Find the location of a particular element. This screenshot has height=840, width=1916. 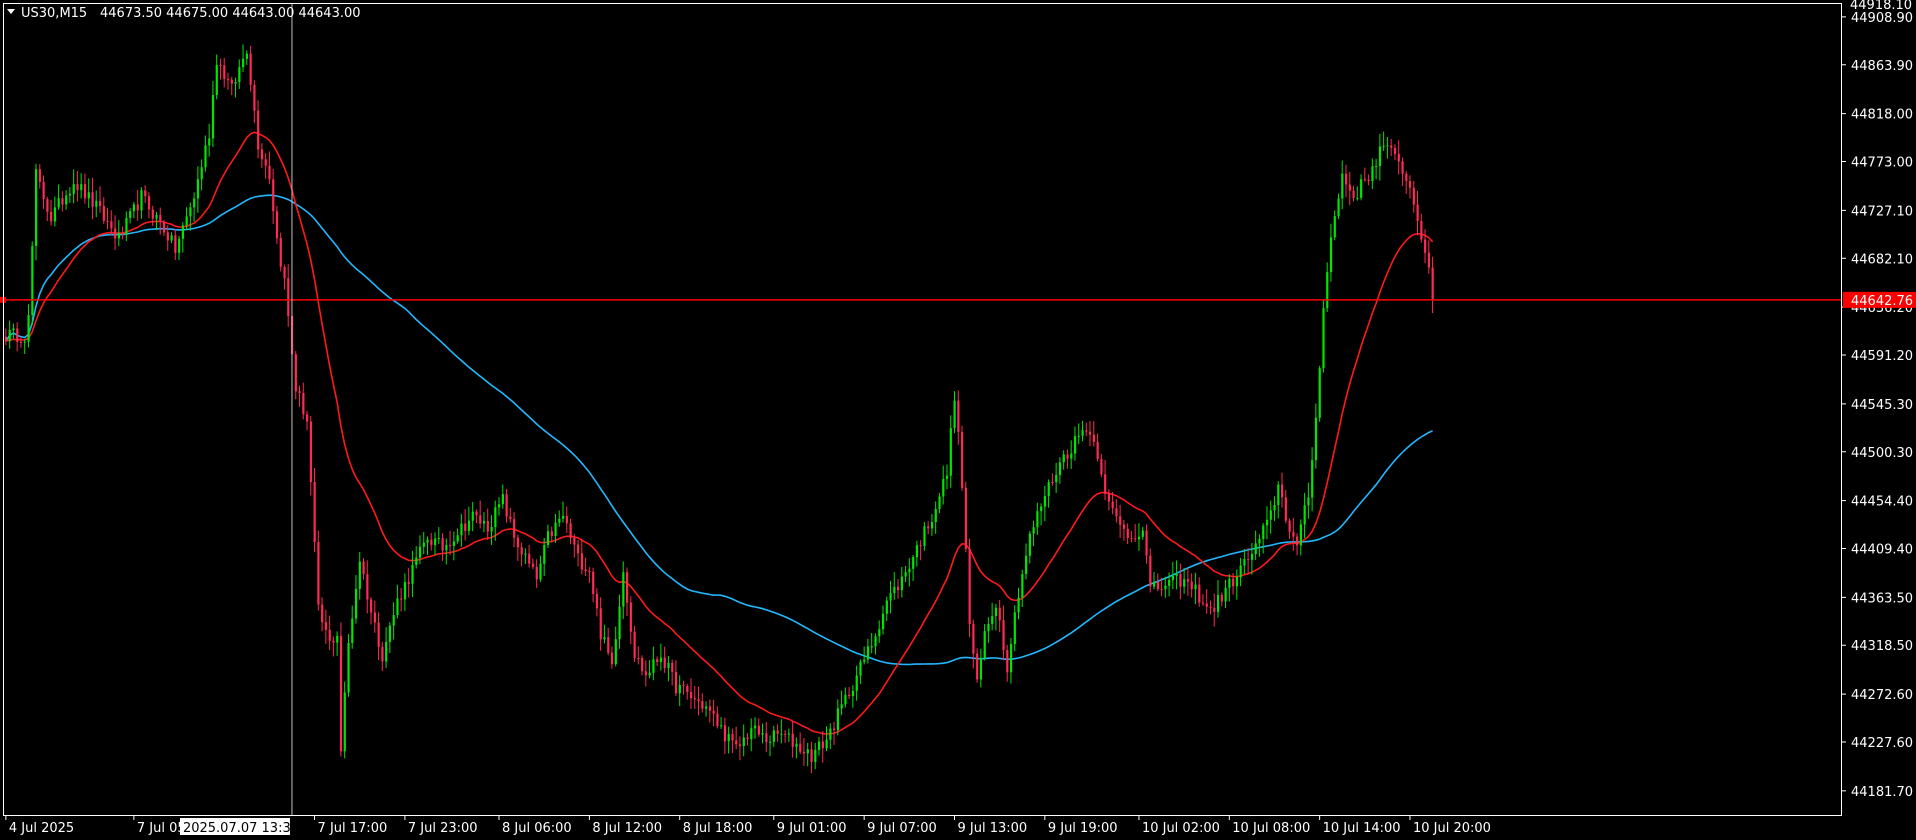

time-tick-label: 7 Jul 23:00 is located at coordinates (443, 828).